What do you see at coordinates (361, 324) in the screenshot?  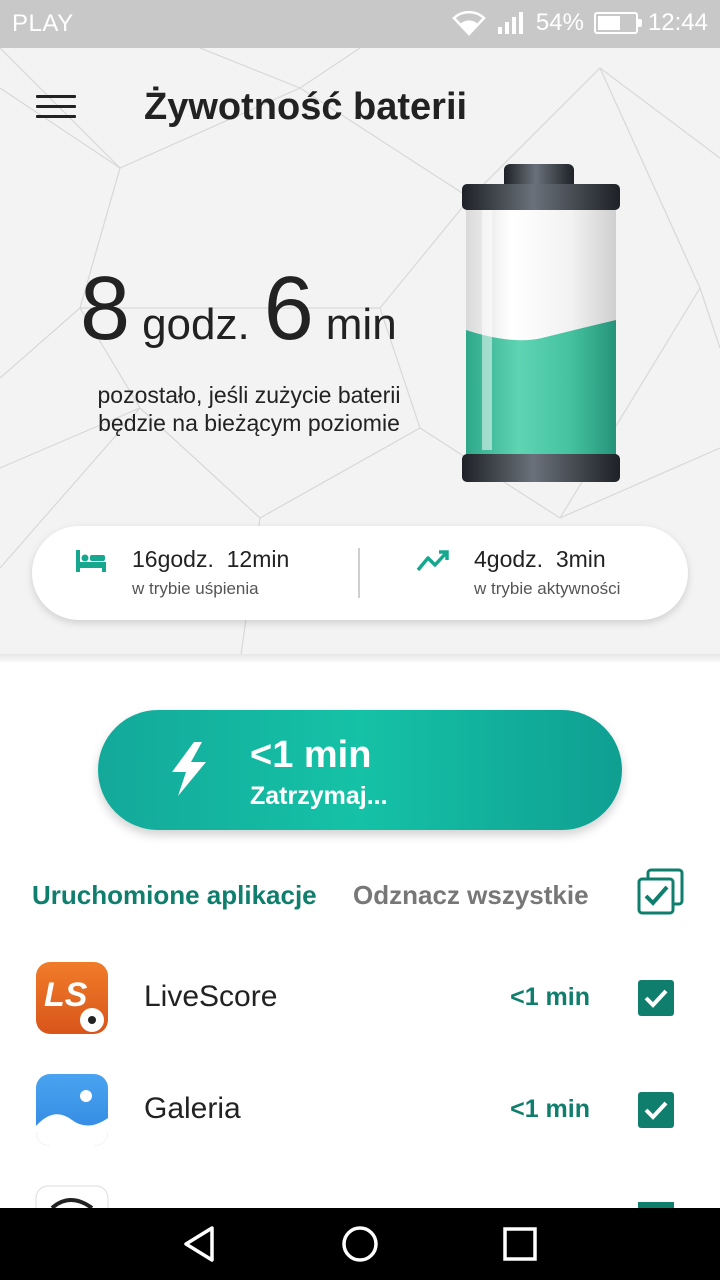 I see `remaining-minutes-unit: min` at bounding box center [361, 324].